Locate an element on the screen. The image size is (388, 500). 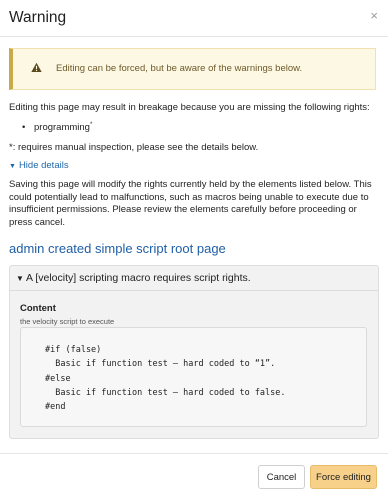
element-page-link: admin created simple script root page is located at coordinates (117, 248).